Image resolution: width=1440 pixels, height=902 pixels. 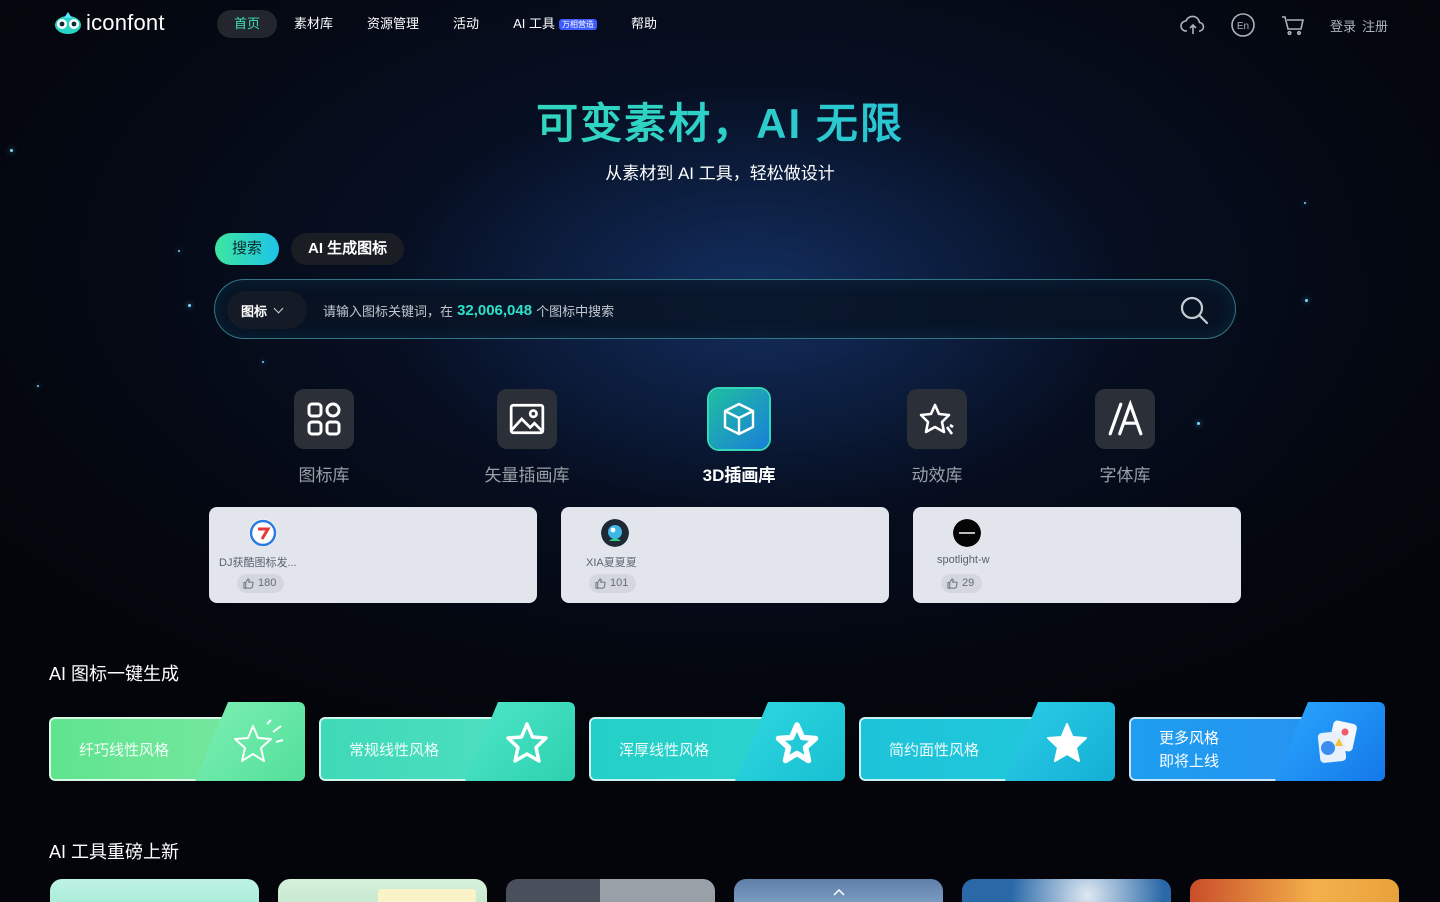 What do you see at coordinates (388, 311) in the screenshot?
I see `search-placeholder-prefix: 请输入图标关键词，在` at bounding box center [388, 311].